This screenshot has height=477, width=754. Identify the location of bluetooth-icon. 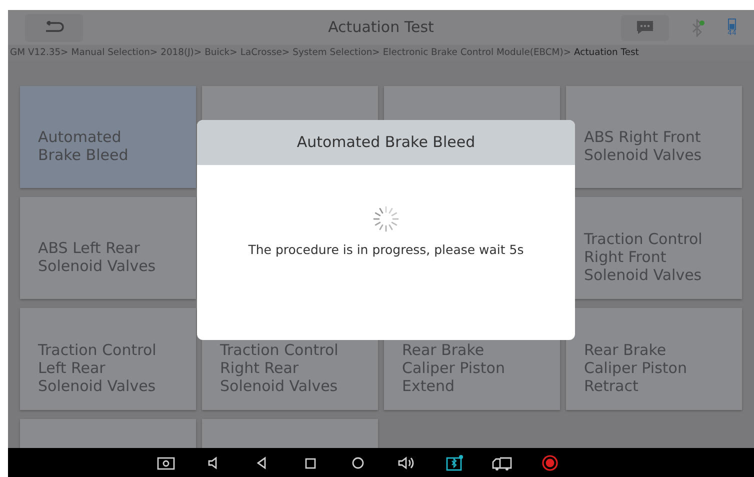
(698, 27).